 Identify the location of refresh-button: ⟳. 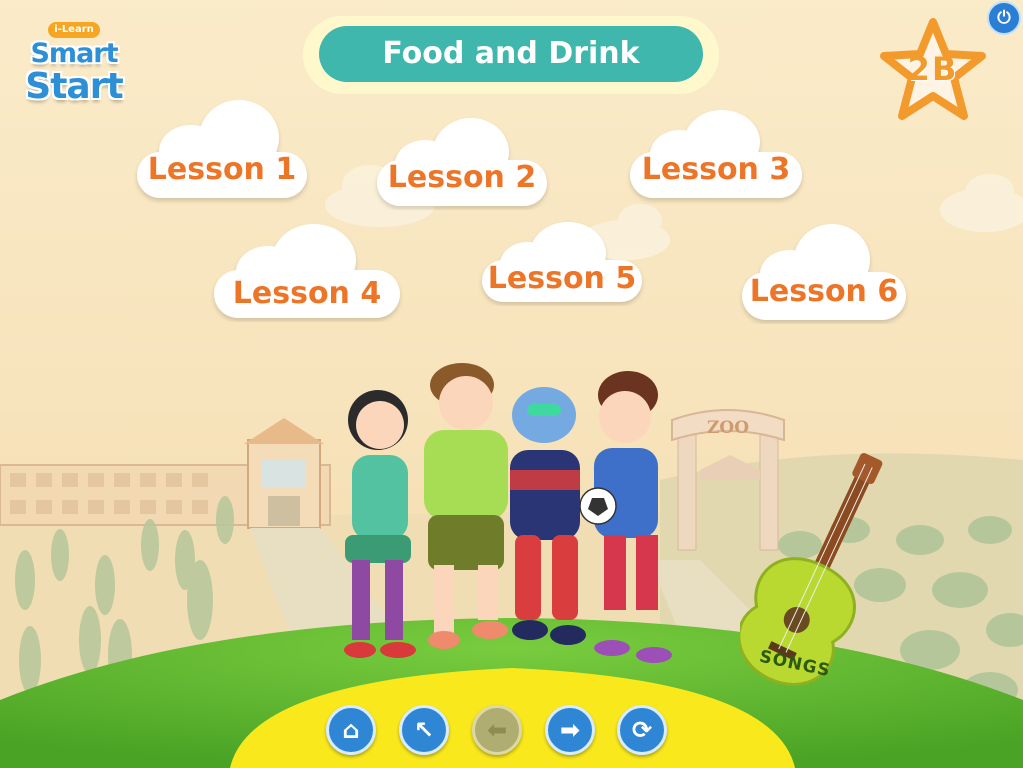
(642, 730).